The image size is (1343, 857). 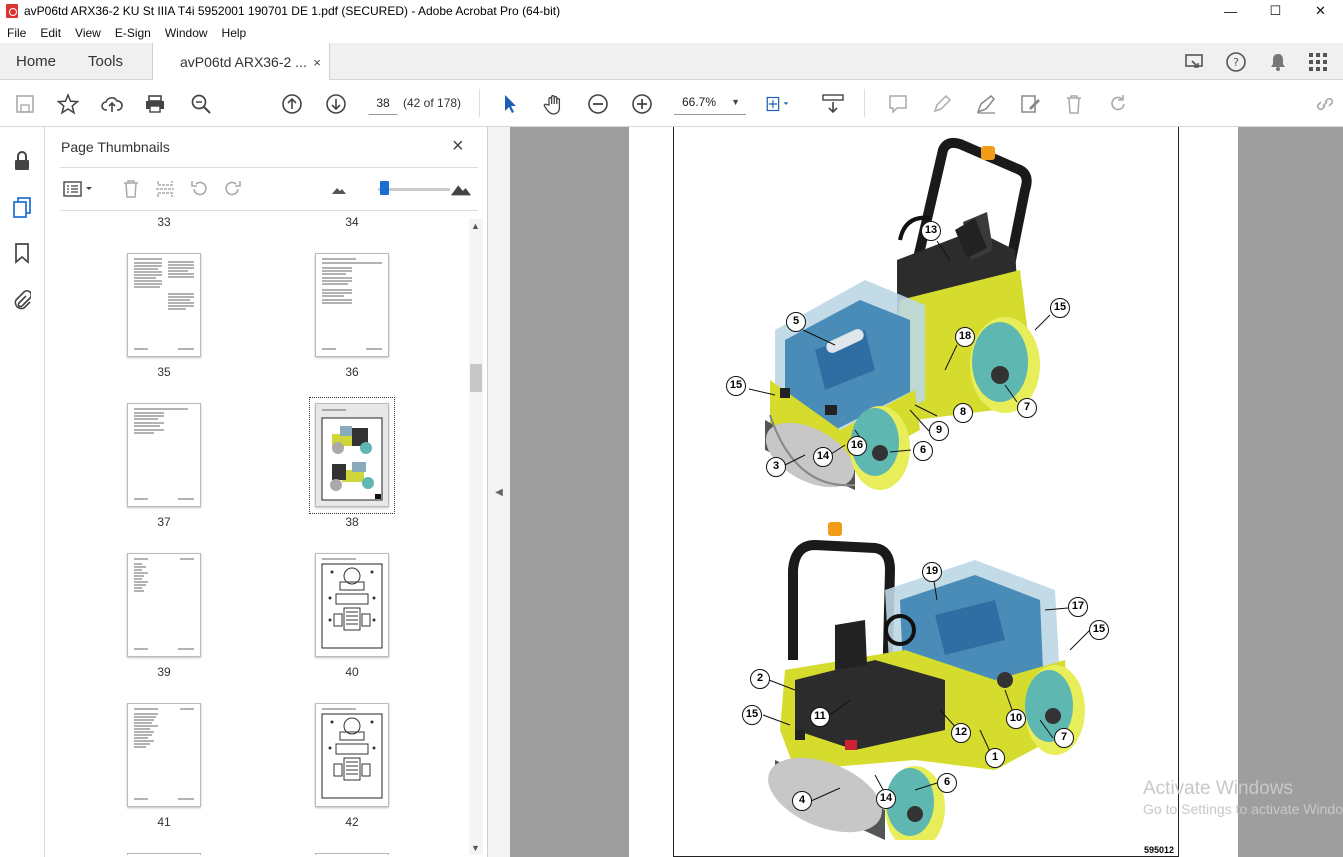 I want to click on edit-text-icon, so click(x=1030, y=104).